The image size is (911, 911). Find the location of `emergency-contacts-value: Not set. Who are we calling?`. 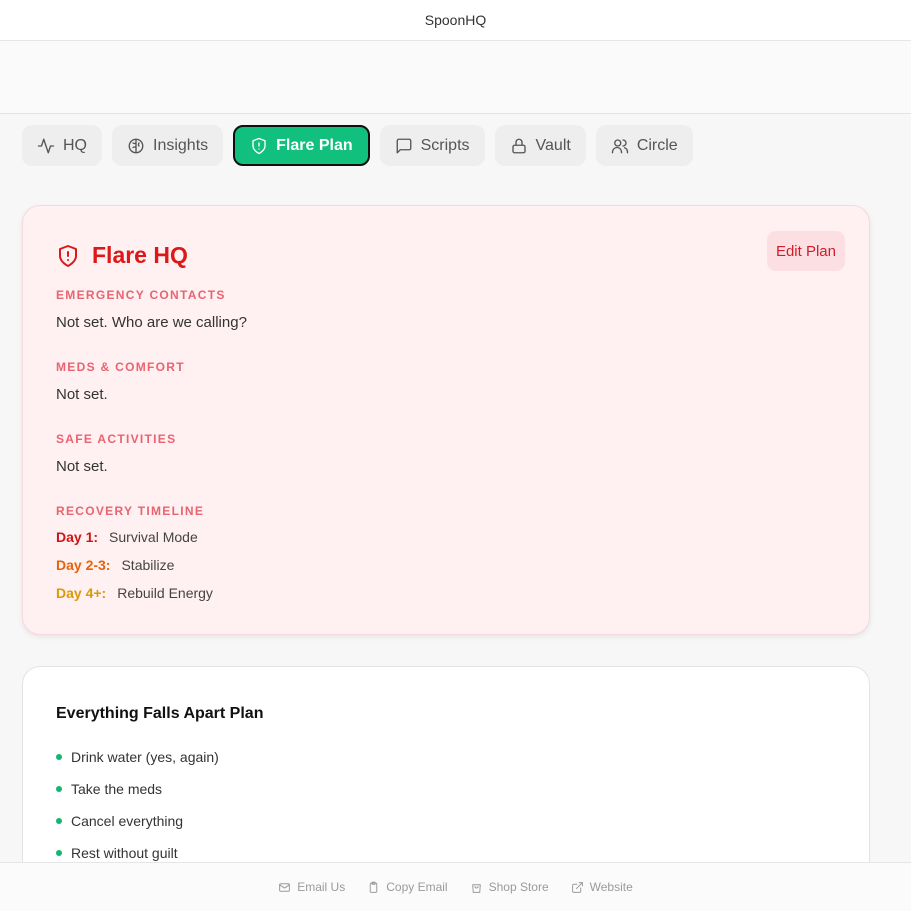

emergency-contacts-value: Not set. Who are we calling? is located at coordinates (151, 322).